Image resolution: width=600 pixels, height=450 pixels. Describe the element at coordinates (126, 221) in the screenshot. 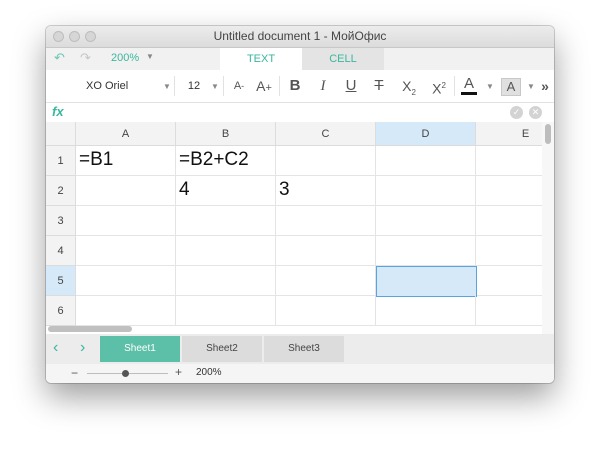

I see `cell-a3` at that location.